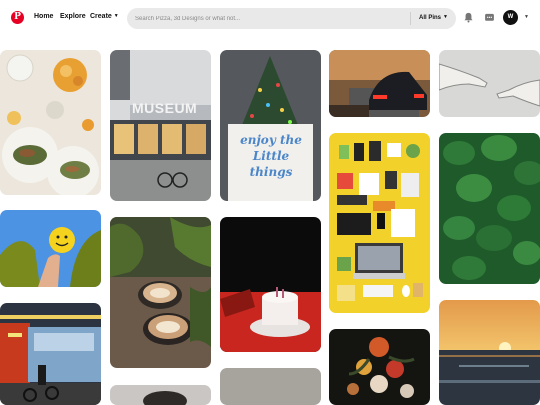 The height and width of the screenshot is (405, 540). I want to click on museum-sign-text: MUSEUM, so click(165, 108).